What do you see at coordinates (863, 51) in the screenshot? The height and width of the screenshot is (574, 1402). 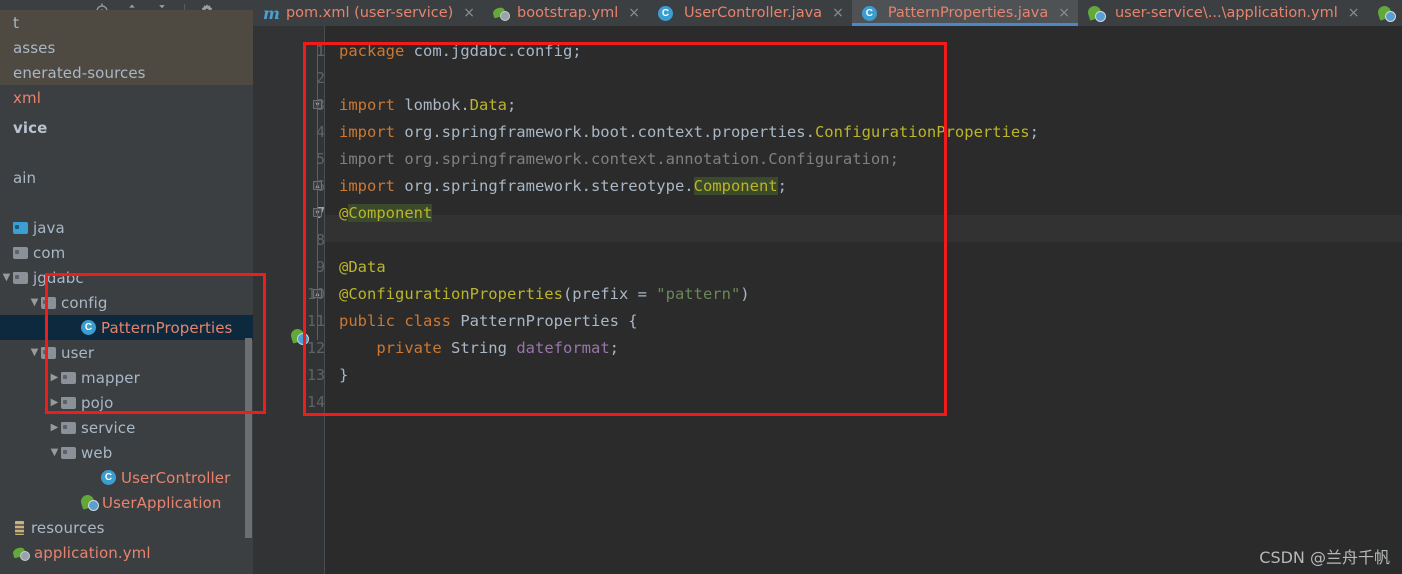 I see `code-line-1: package com.jgdabc.config;` at bounding box center [863, 51].